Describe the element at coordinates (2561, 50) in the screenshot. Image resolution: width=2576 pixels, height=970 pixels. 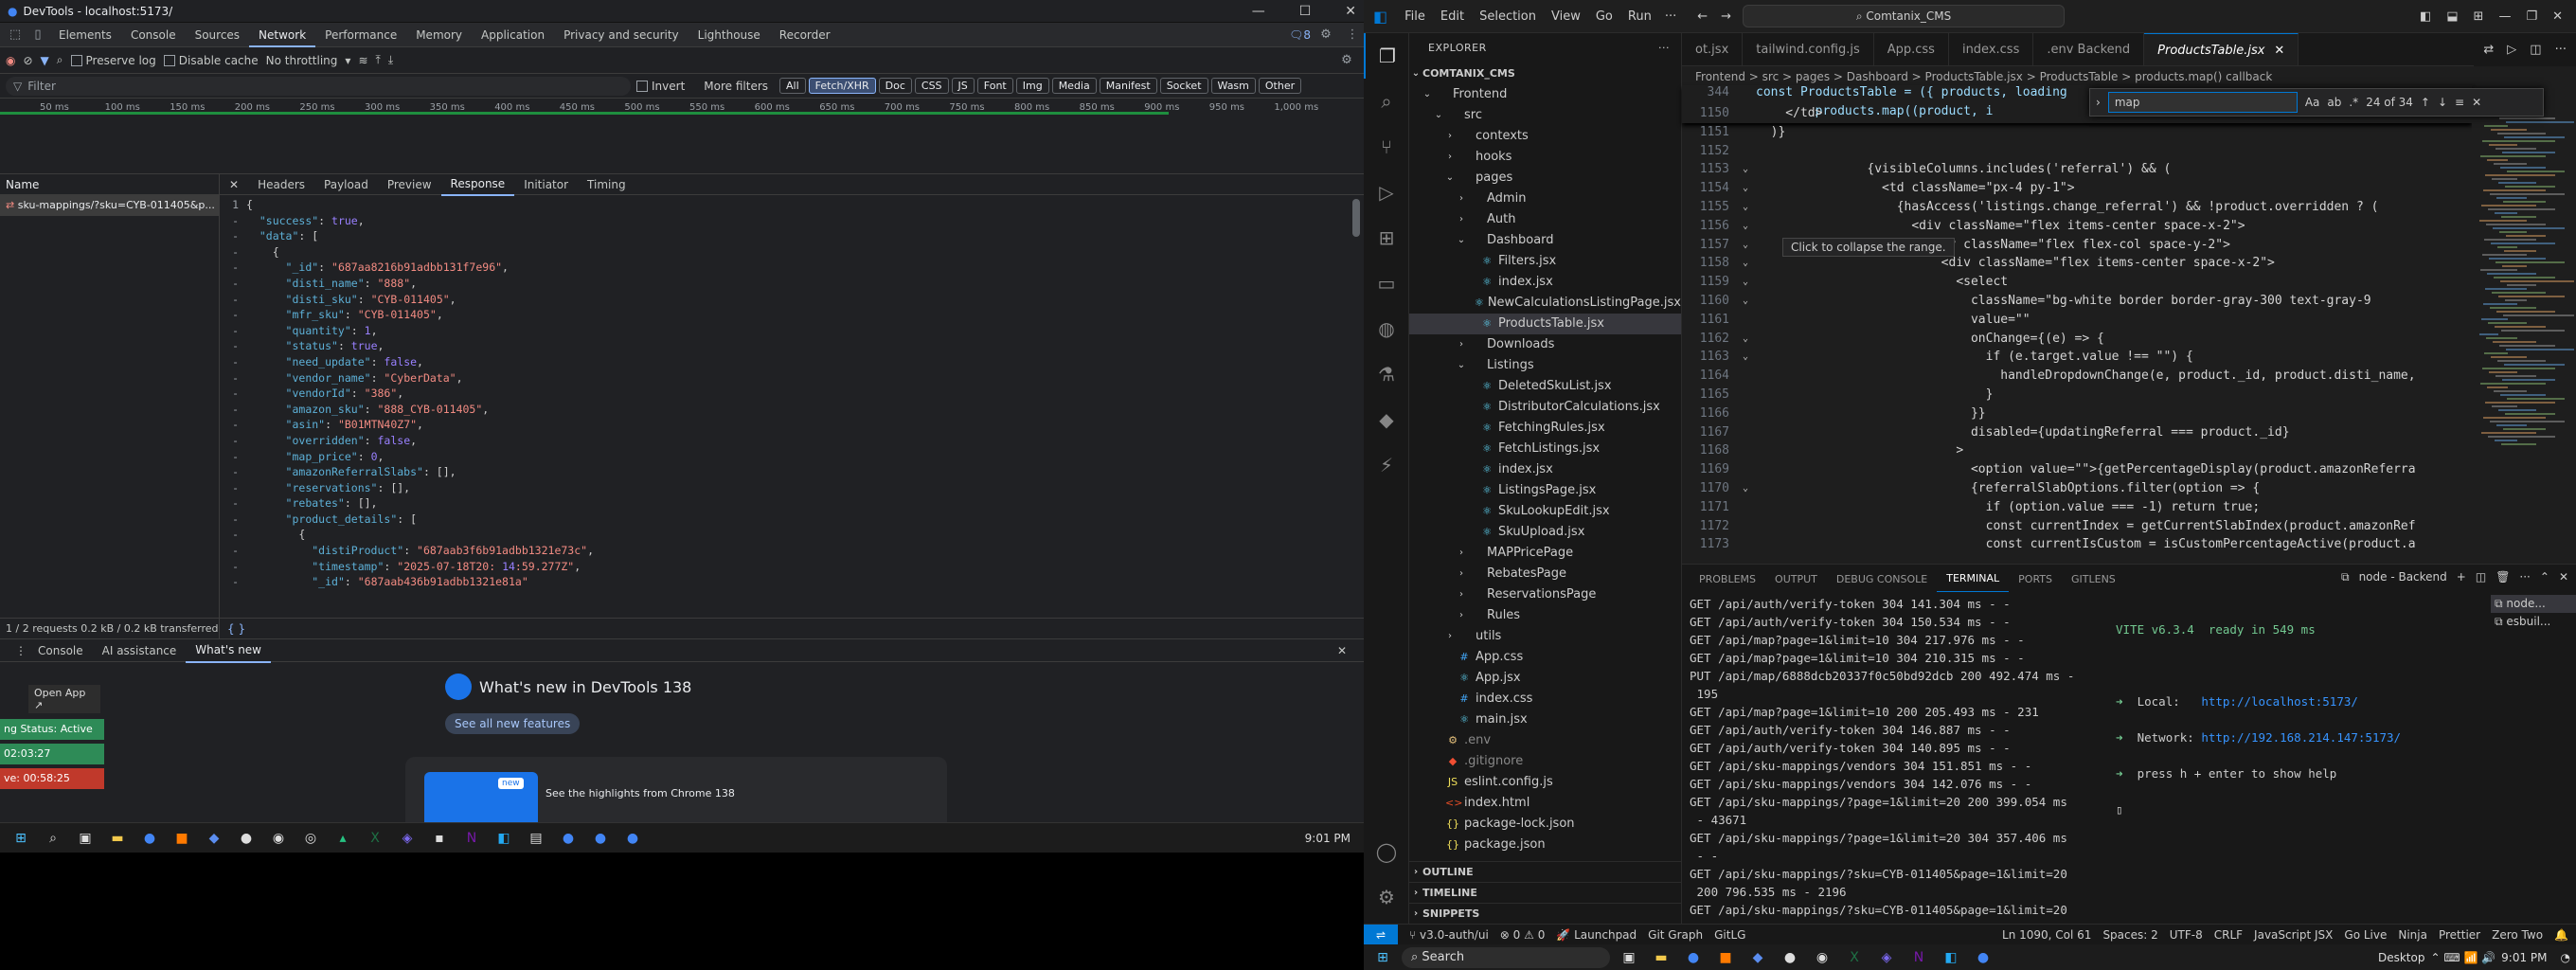
I see `editor-more-icon: ···` at that location.